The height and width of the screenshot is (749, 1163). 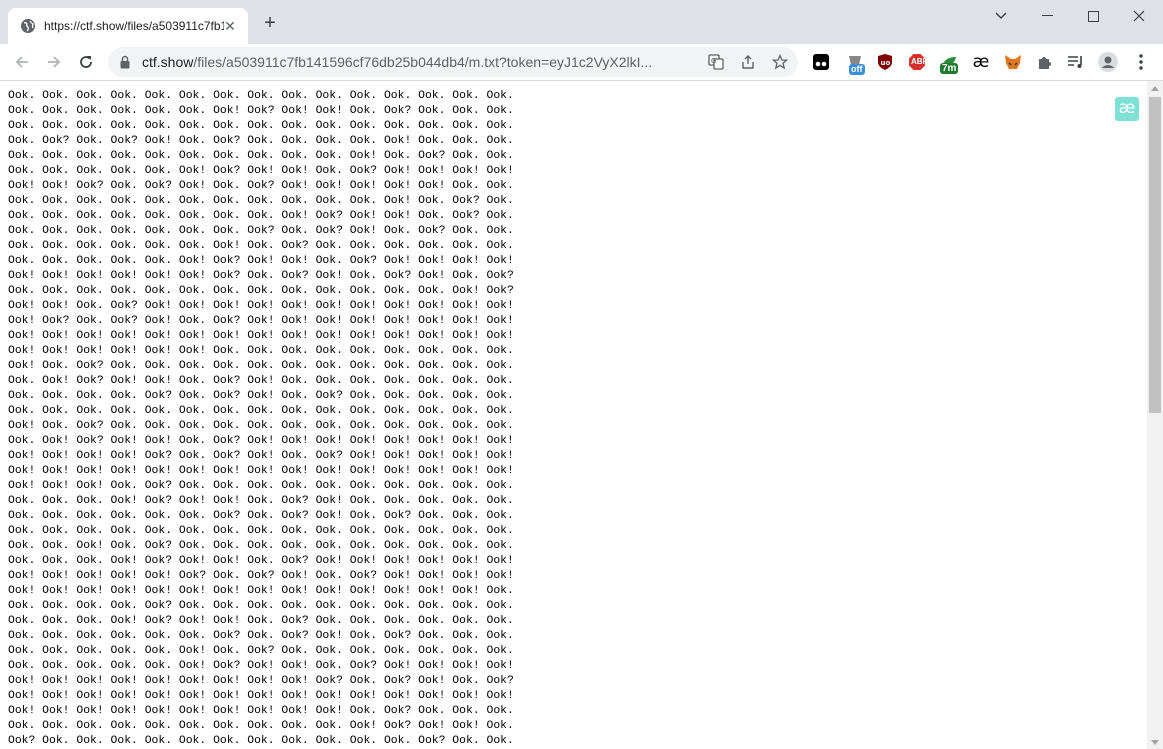 I want to click on forward-button, so click(x=54, y=62).